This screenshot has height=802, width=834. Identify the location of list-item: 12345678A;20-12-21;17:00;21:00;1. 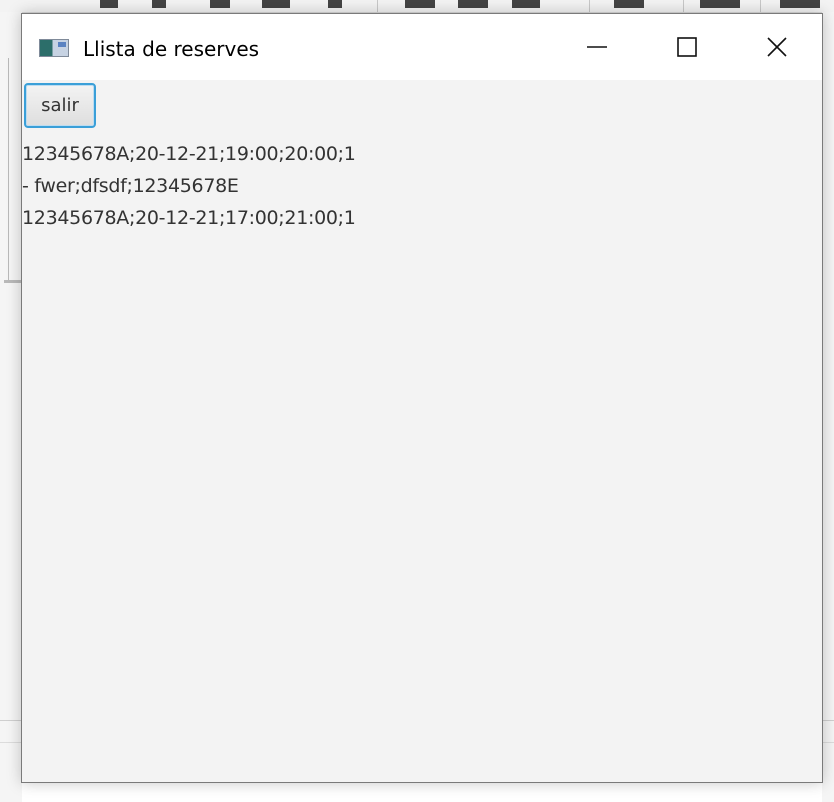
(189, 218).